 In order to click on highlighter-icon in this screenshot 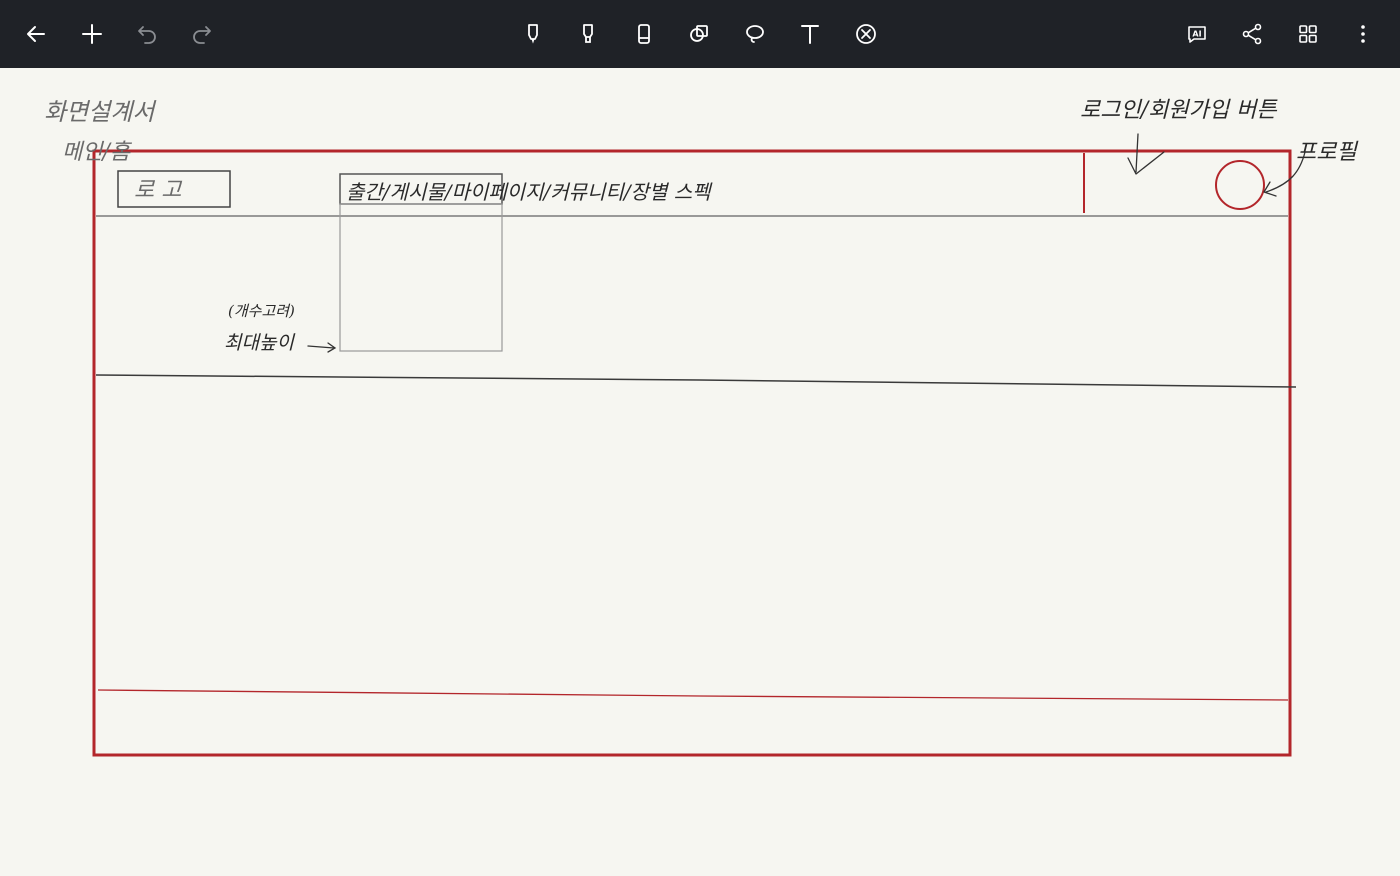, I will do `click(588, 33)`.